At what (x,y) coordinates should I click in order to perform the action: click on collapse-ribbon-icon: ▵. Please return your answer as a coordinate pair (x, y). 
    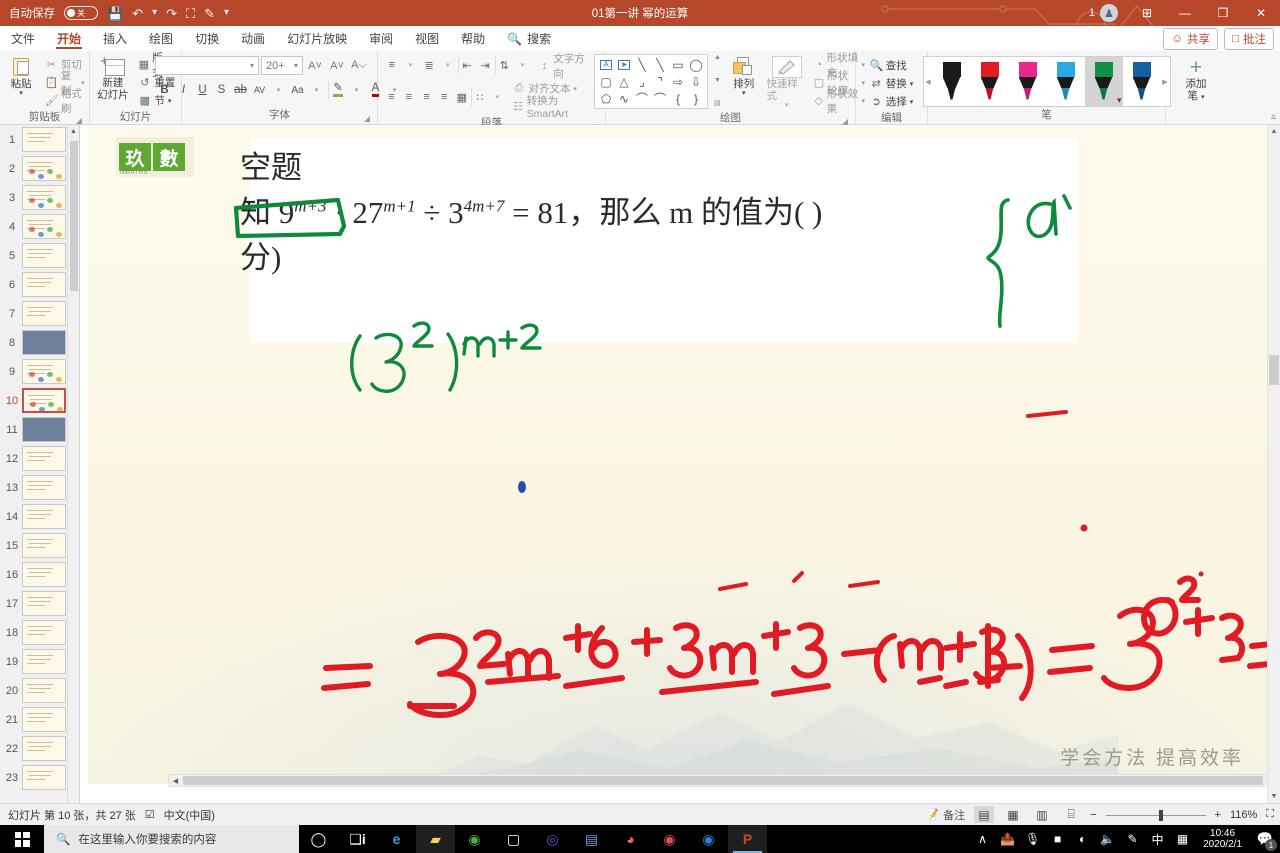
    Looking at the image, I should click on (1273, 116).